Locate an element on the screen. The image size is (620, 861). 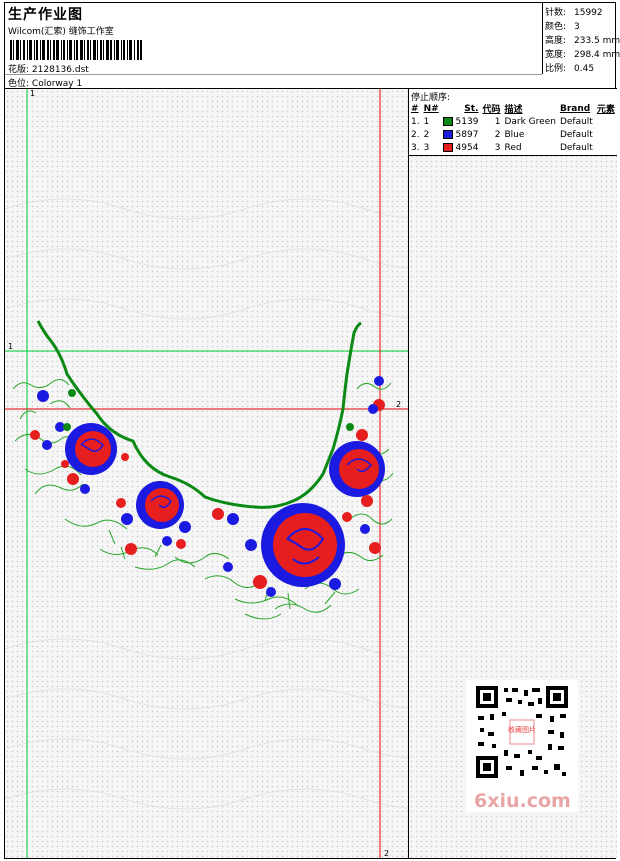
red-v-guide-label: 2 is located at coordinates (387, 853).